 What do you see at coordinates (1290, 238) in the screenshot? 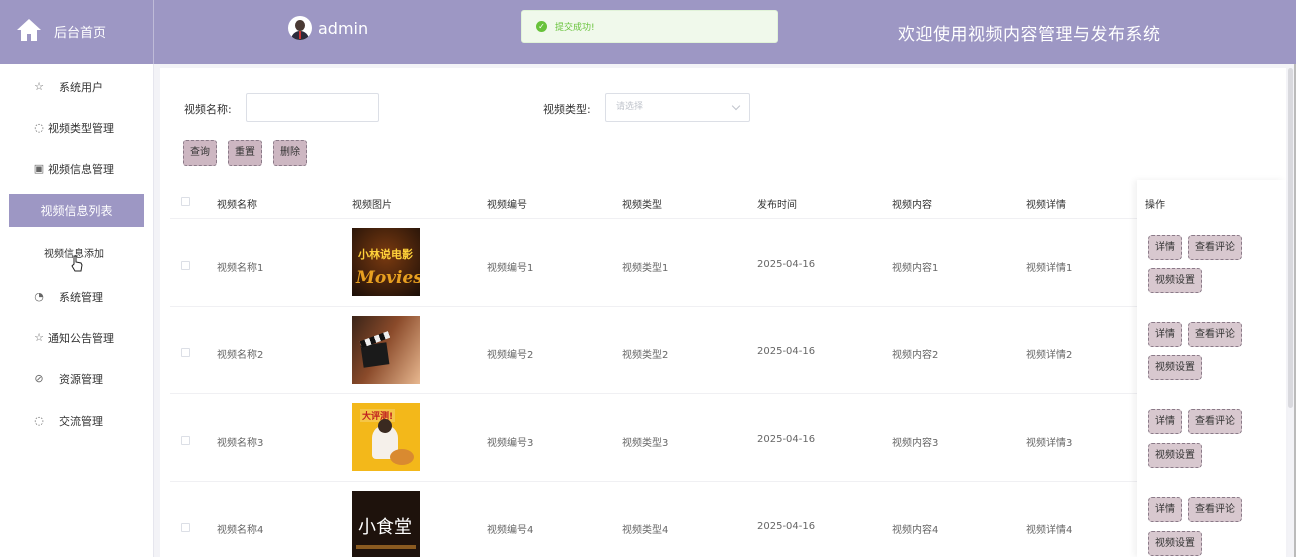
I see `vertical-scrollbar` at bounding box center [1290, 238].